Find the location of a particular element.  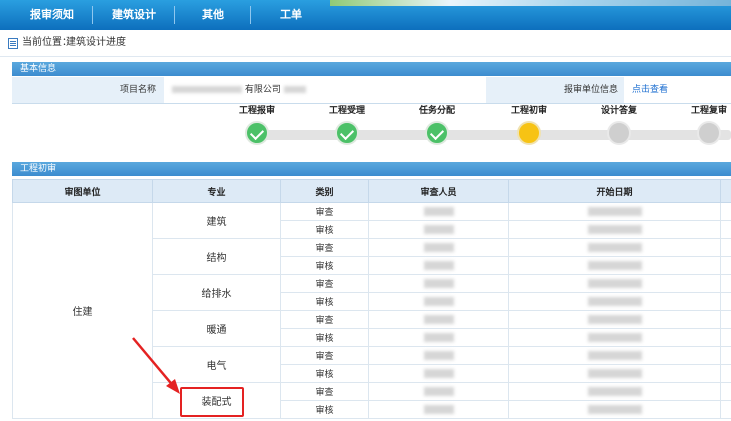

column-header-extra is located at coordinates (725, 191).